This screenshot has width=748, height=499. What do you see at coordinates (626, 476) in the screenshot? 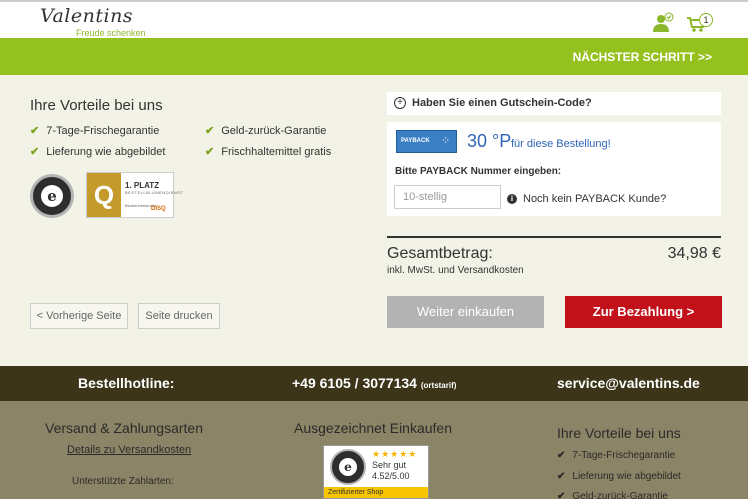
I see `footer-advantage-label: Lieferung wie abgebildet` at bounding box center [626, 476].